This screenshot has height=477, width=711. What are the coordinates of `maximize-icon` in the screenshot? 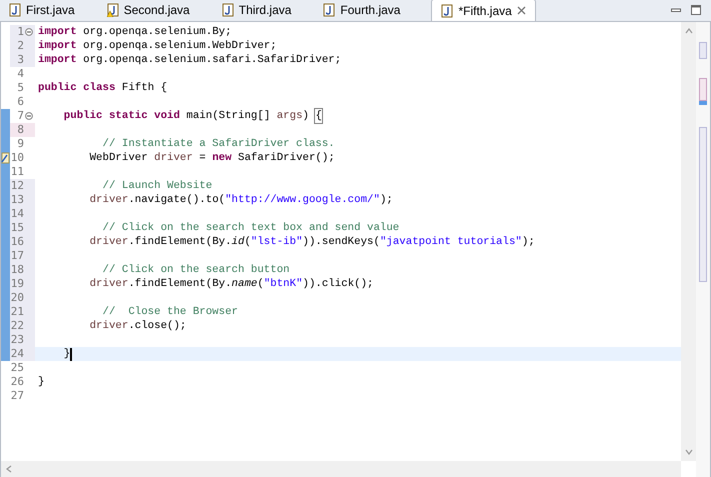 It's located at (696, 10).